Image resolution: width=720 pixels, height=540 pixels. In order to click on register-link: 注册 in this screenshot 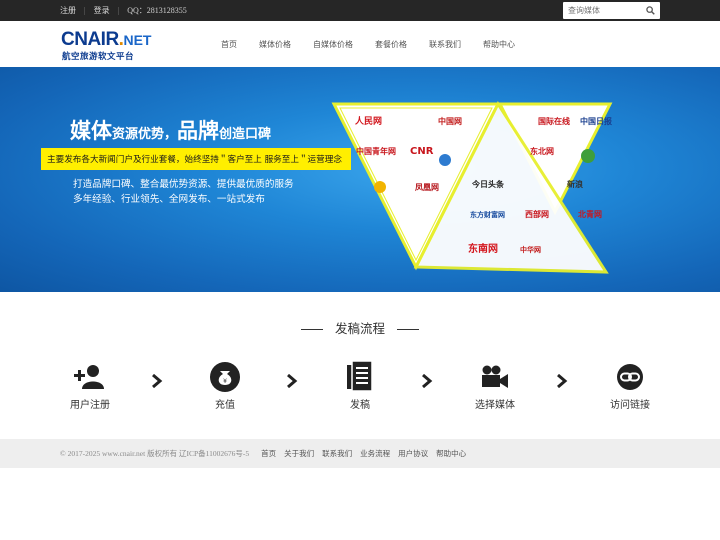, I will do `click(68, 10)`.